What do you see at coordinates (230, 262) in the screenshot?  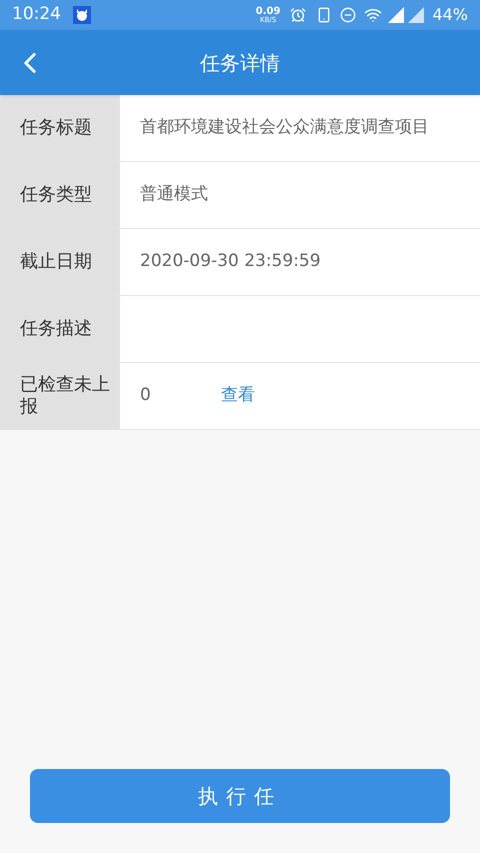 I see `field-value: 2020-09-30 23:59:59` at bounding box center [230, 262].